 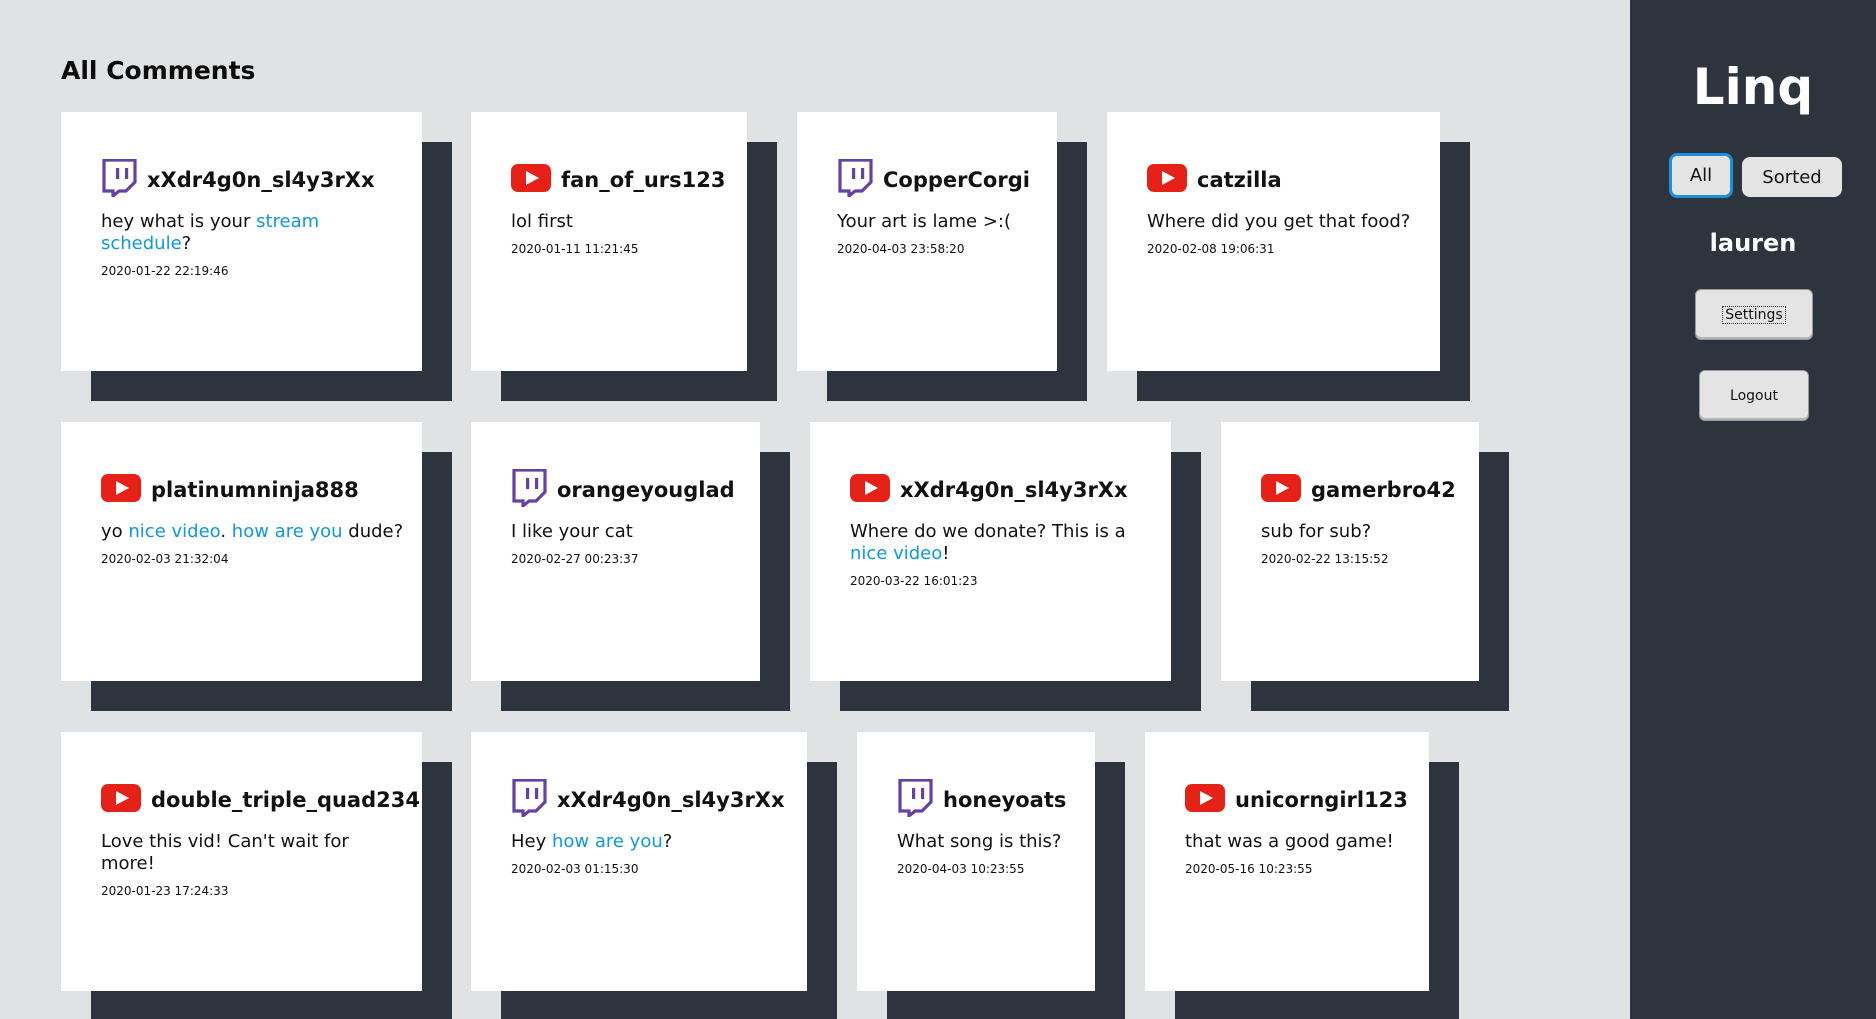 What do you see at coordinates (979, 841) in the screenshot?
I see `comment-text-segment: What song is this?` at bounding box center [979, 841].